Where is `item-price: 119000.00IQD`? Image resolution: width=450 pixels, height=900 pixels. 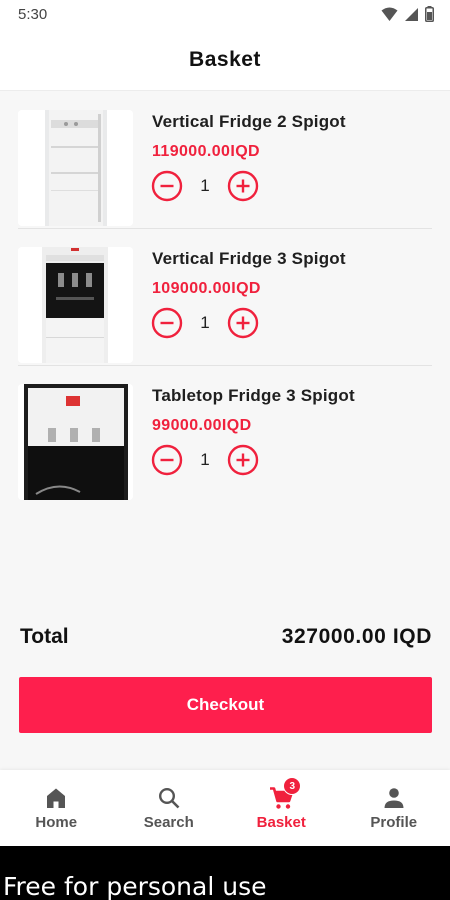 item-price: 119000.00IQD is located at coordinates (206, 151).